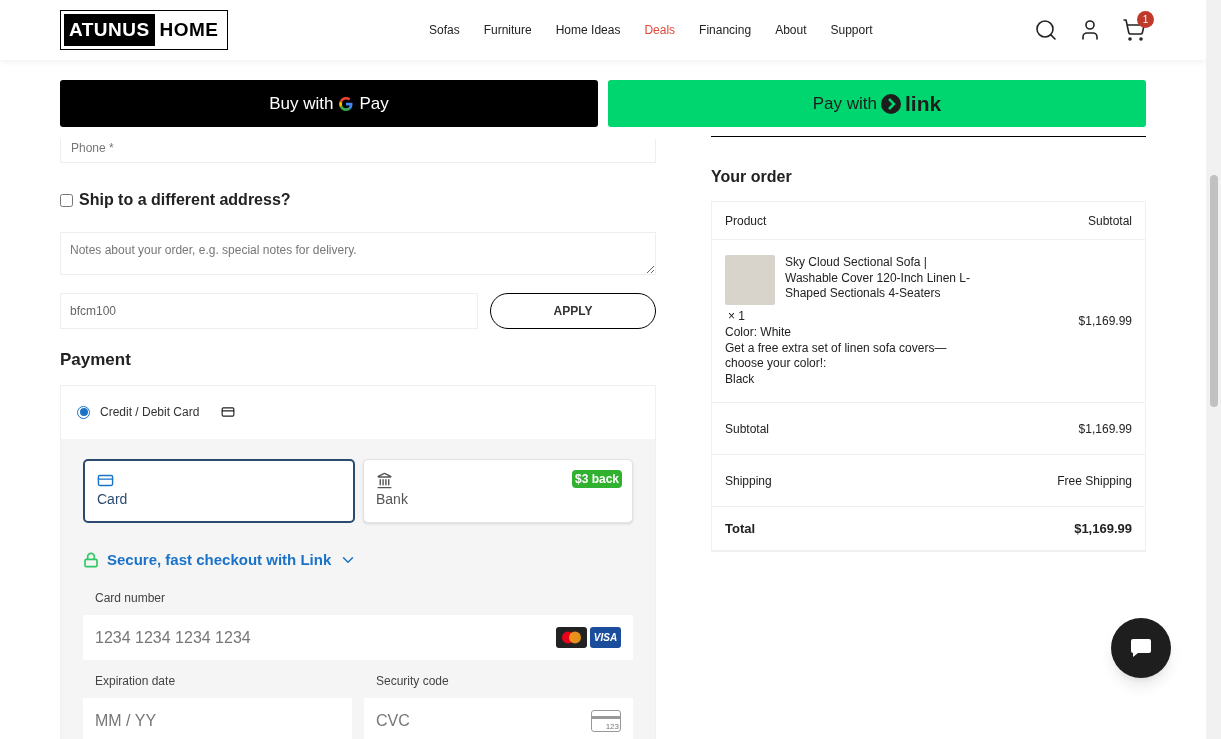 The image size is (1221, 739). I want to click on product-name: Sky Cloud Sectional Sofa | Washable Cover 120-Inch Linen L-Shaped Sectionals 4-Seaters, so click(882, 280).